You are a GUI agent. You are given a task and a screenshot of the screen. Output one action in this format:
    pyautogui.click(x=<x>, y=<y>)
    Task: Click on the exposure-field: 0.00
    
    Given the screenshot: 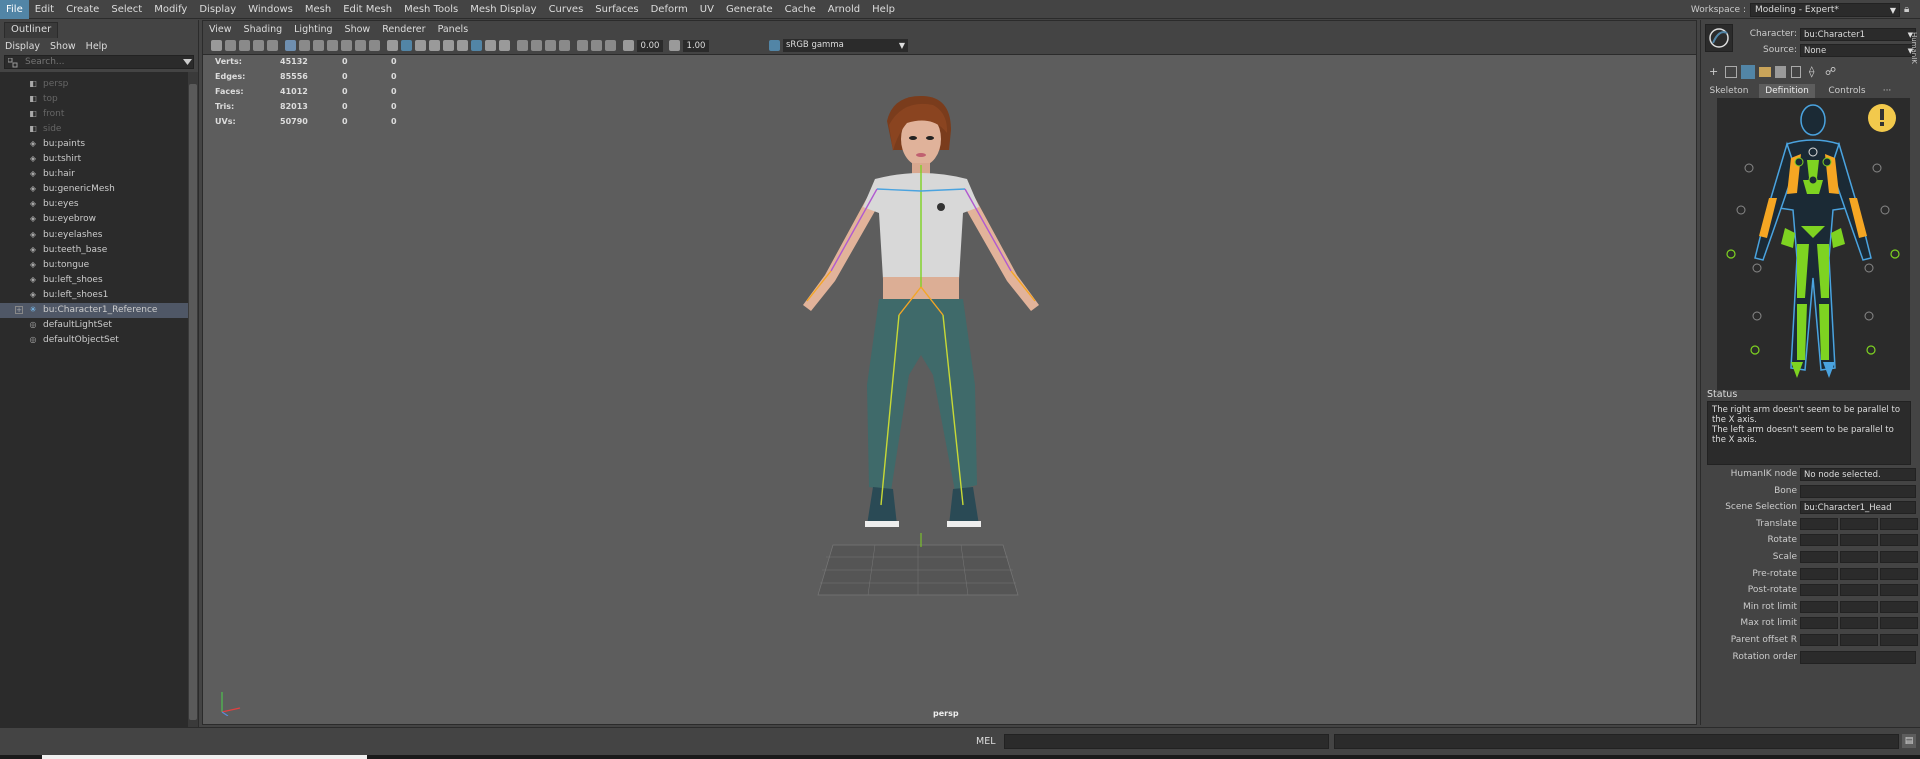 What is the action you would take?
    pyautogui.click(x=650, y=46)
    